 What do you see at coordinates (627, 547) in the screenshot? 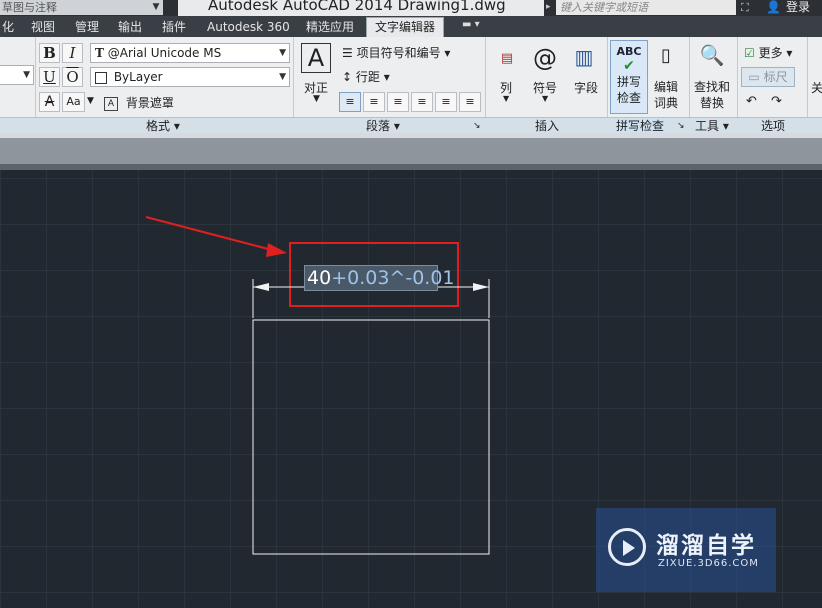
I see `watermark-logo-icon` at bounding box center [627, 547].